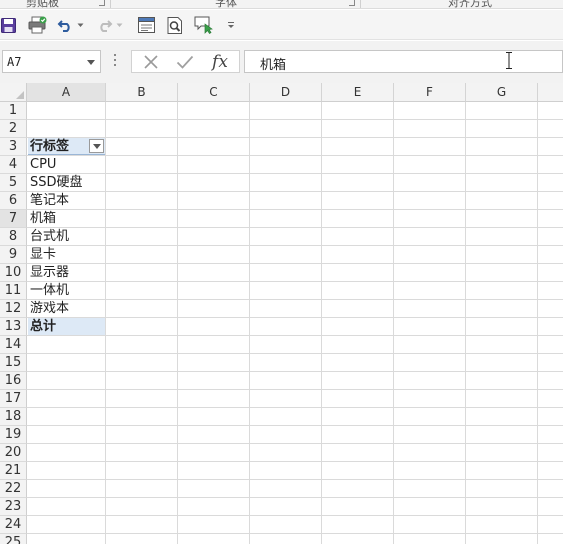 Image resolution: width=563 pixels, height=544 pixels. Describe the element at coordinates (13, 92) in the screenshot. I see `select-all-button` at that location.